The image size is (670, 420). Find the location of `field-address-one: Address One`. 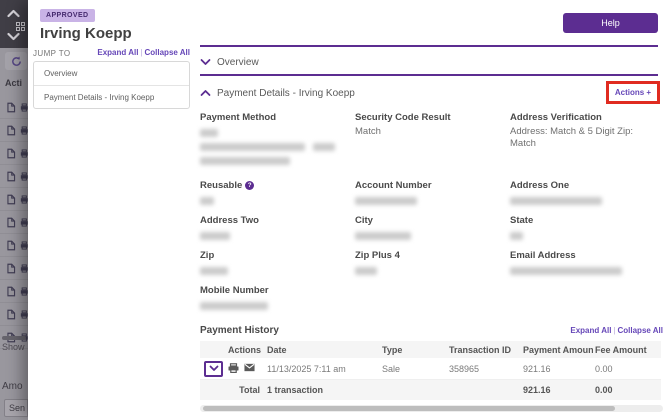

field-address-one: Address One is located at coordinates (585, 197).